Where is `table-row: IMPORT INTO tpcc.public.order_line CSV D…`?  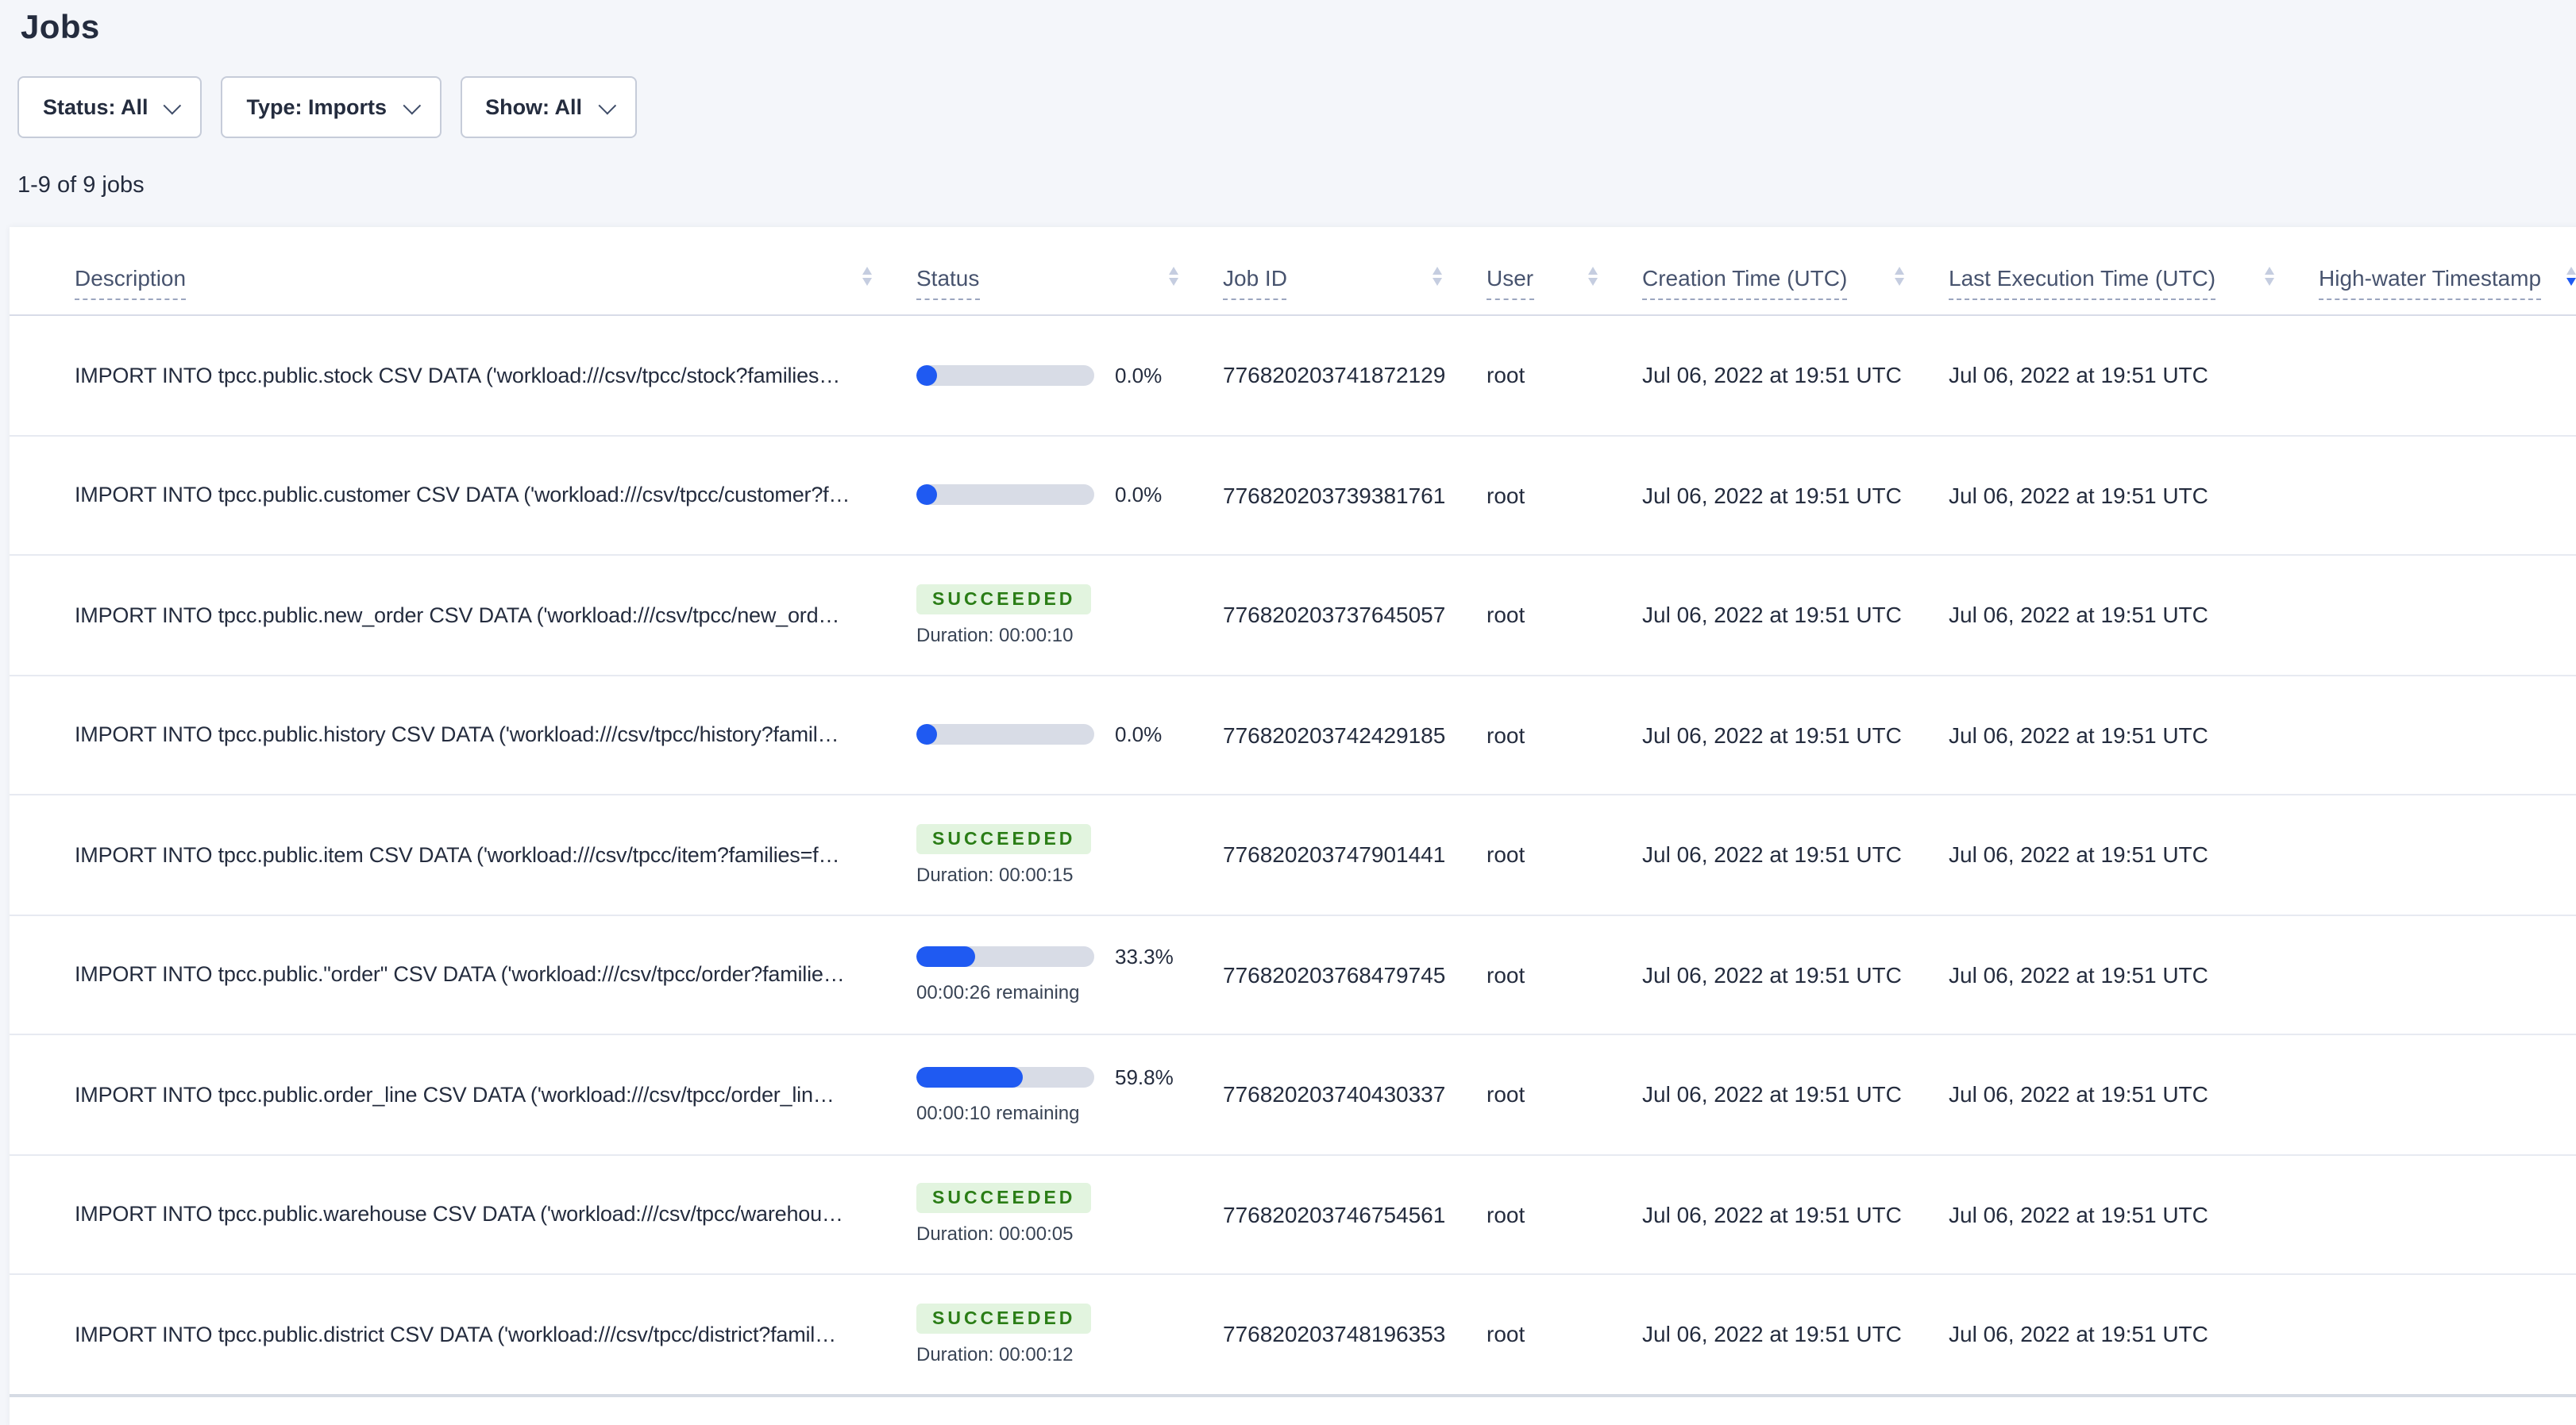 table-row: IMPORT INTO tpcc.public.order_line CSV D… is located at coordinates (1293, 1093).